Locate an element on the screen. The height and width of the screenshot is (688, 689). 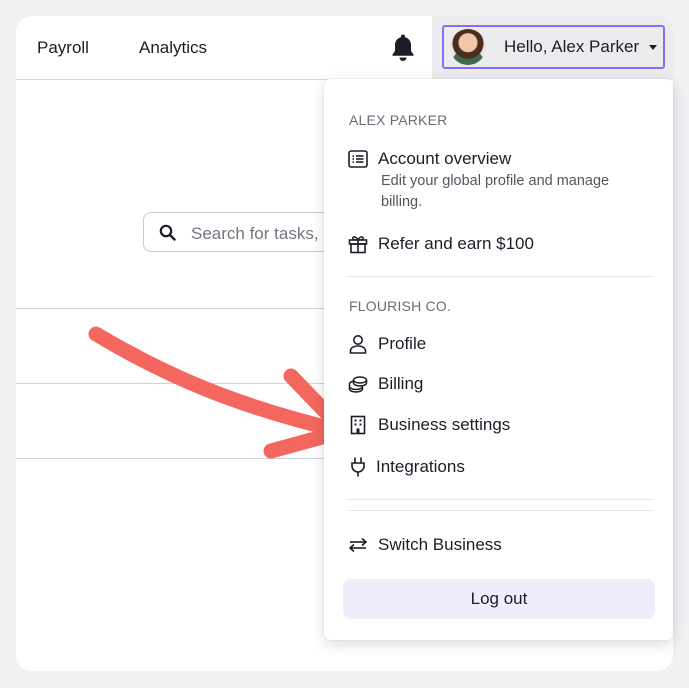
personal-section-label: ALEX PARKER is located at coordinates (398, 120).